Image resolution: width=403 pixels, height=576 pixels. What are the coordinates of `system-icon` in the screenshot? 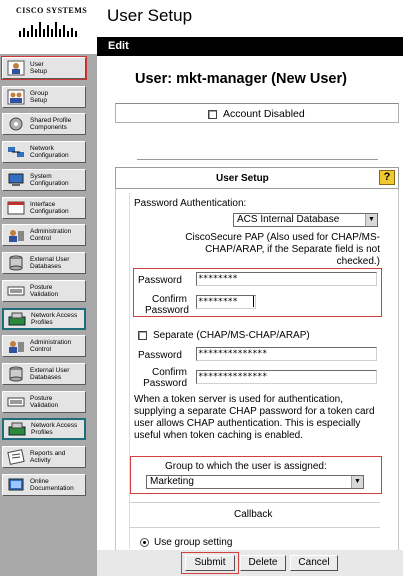 It's located at (16, 180).